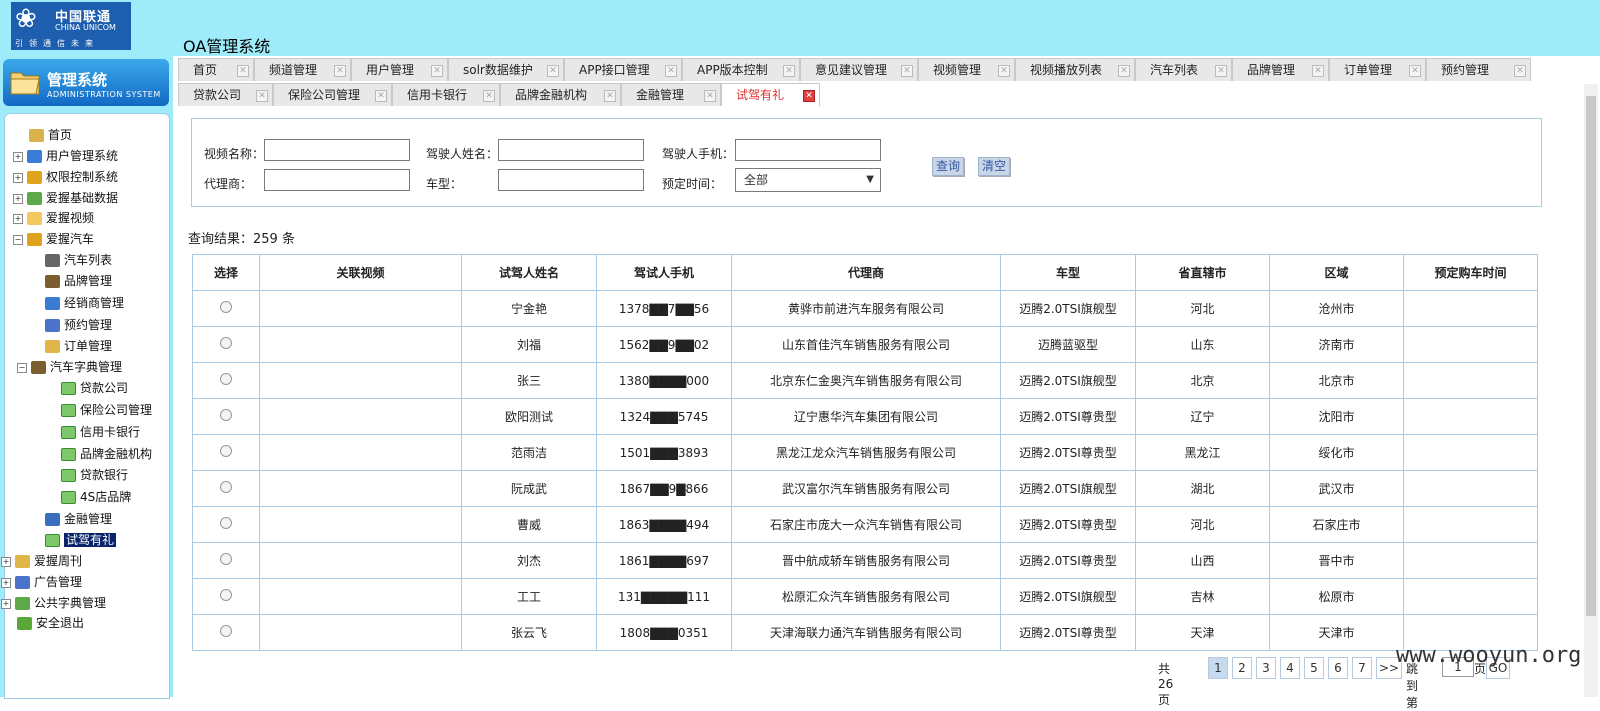 This screenshot has height=711, width=1600. I want to click on sidebar-item: − 爱握汽车, so click(53, 239).